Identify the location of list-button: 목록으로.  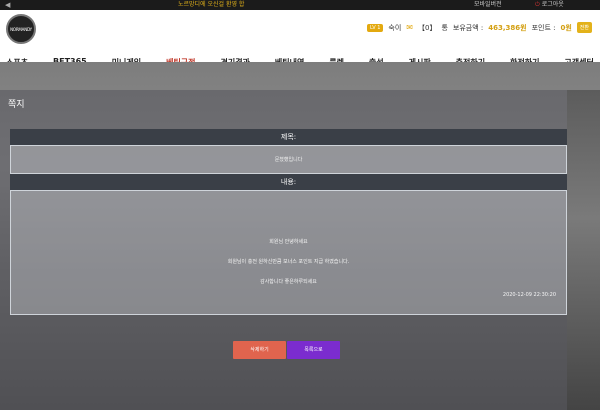
(313, 350).